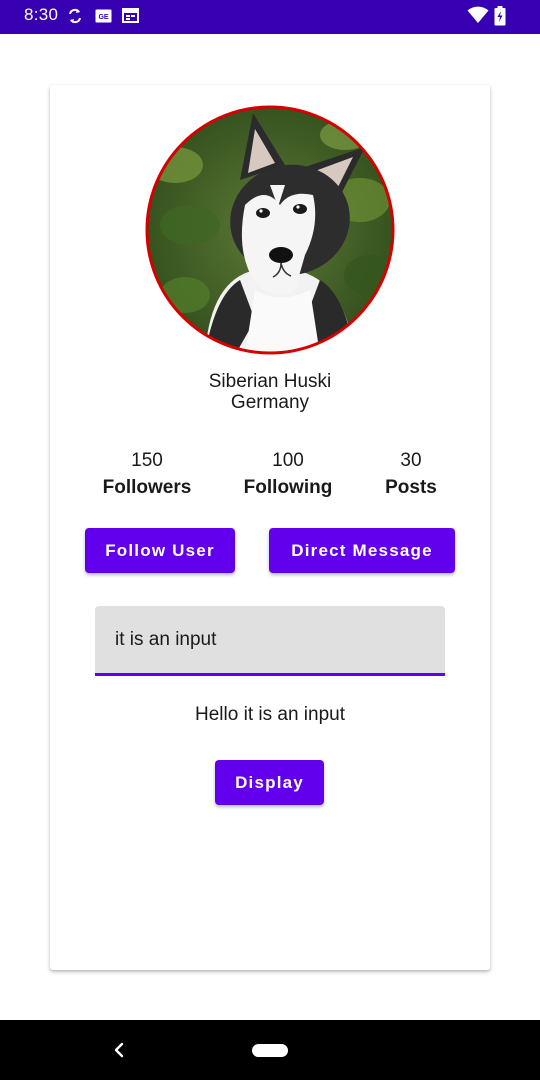  I want to click on home-pill-icon, so click(270, 1050).